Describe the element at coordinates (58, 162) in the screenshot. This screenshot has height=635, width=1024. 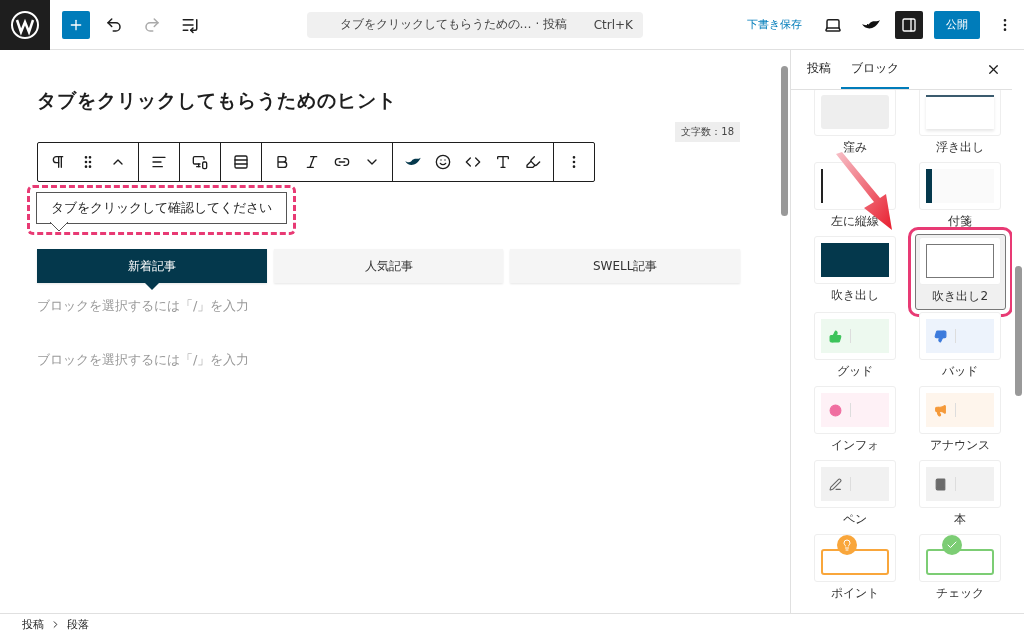
I see `paragraph-icon` at that location.